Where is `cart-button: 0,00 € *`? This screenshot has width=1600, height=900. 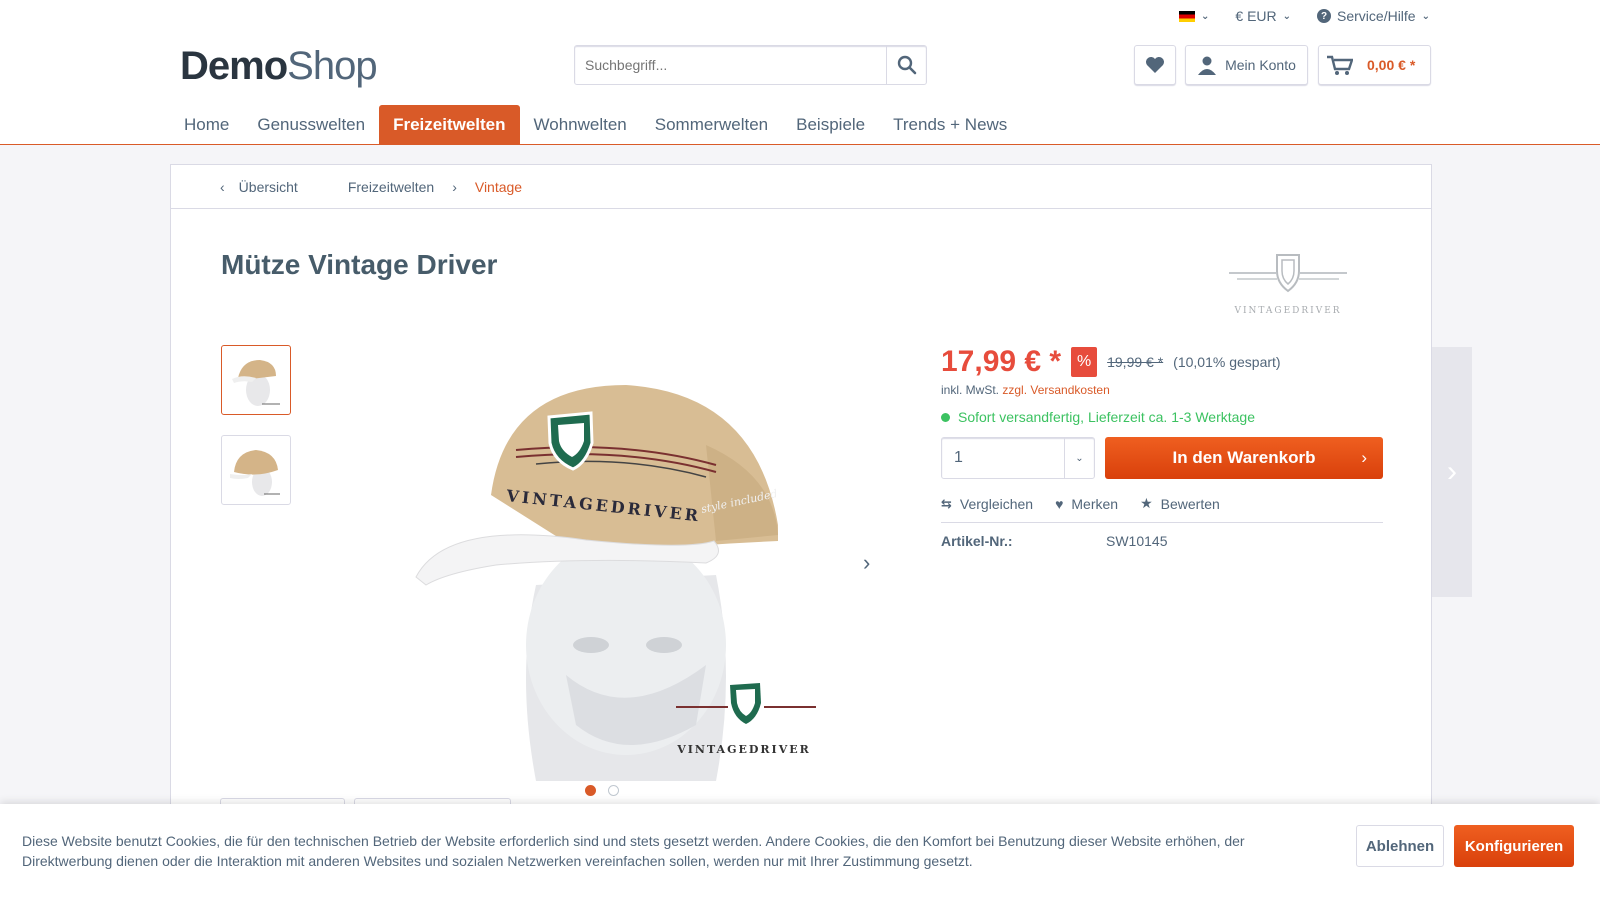
cart-button: 0,00 € * is located at coordinates (1374, 65).